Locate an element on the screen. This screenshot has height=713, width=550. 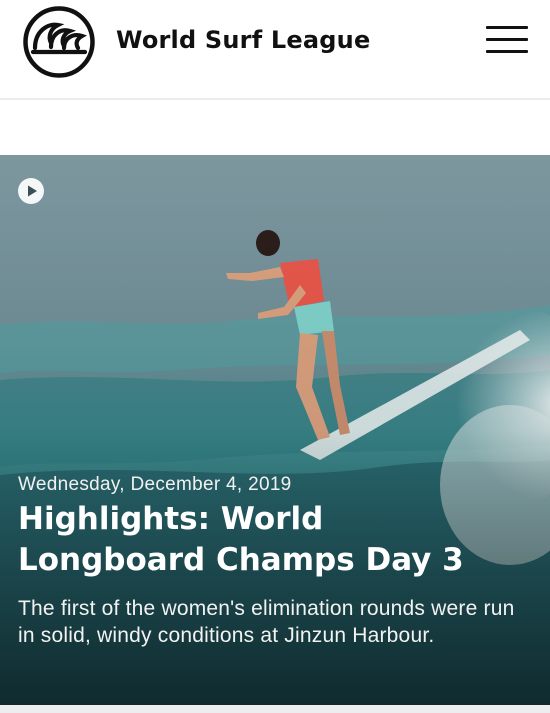
play-icon is located at coordinates (31, 191).